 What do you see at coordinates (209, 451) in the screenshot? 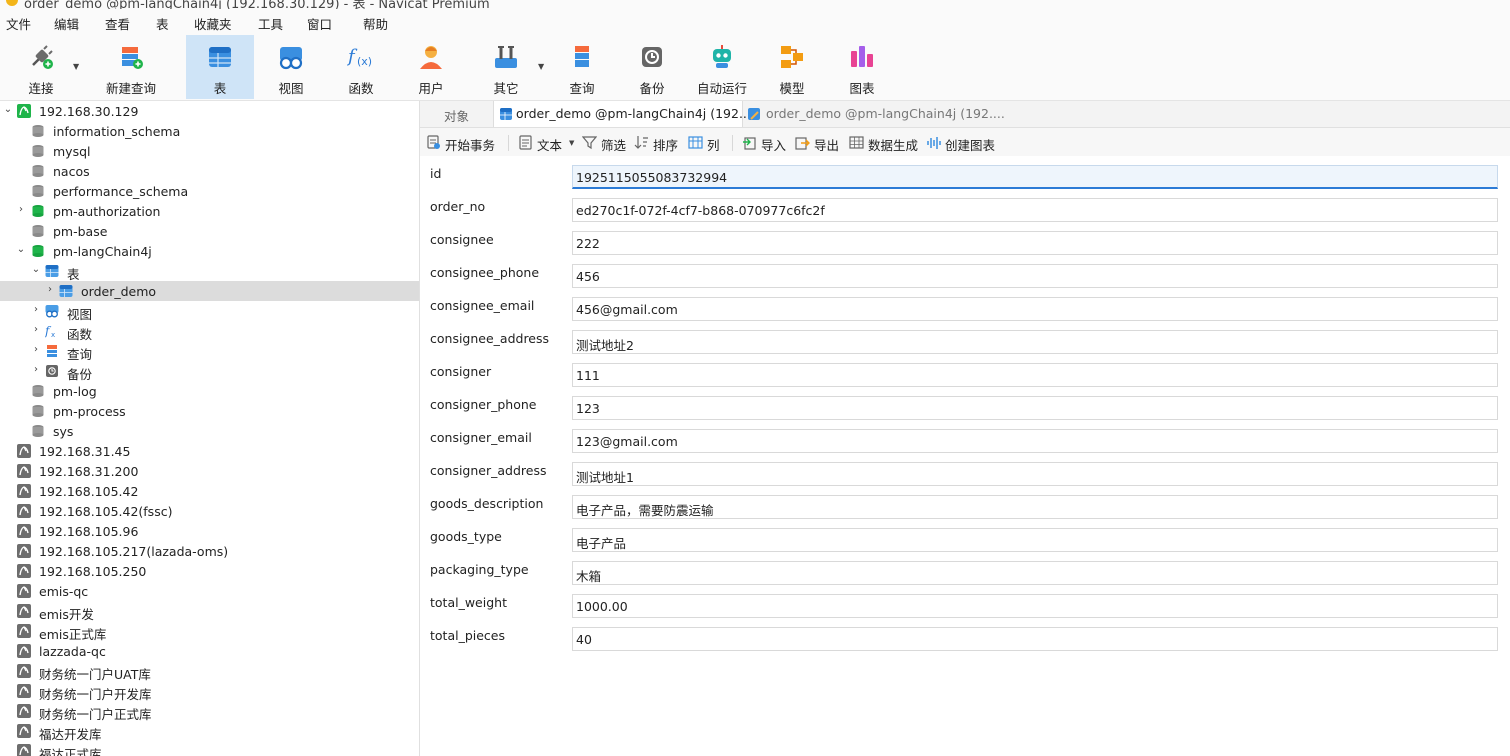
I see `tree-node: 192.168.31.45` at bounding box center [209, 451].